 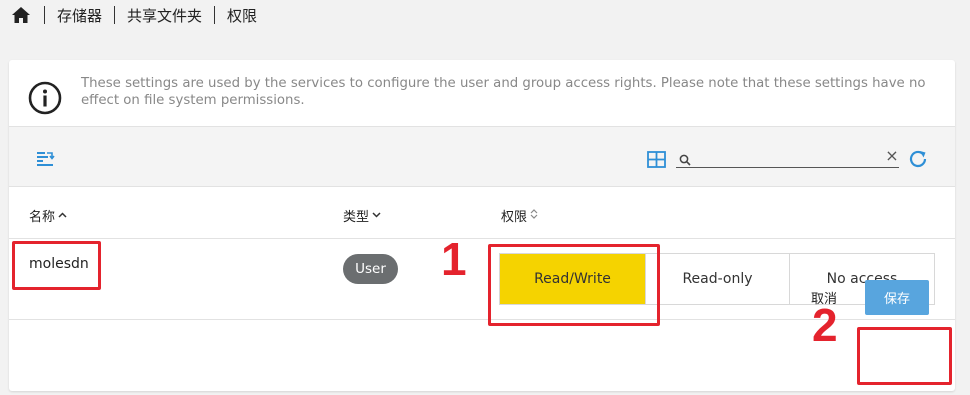 I want to click on toolbar: ×, so click(x=482, y=157).